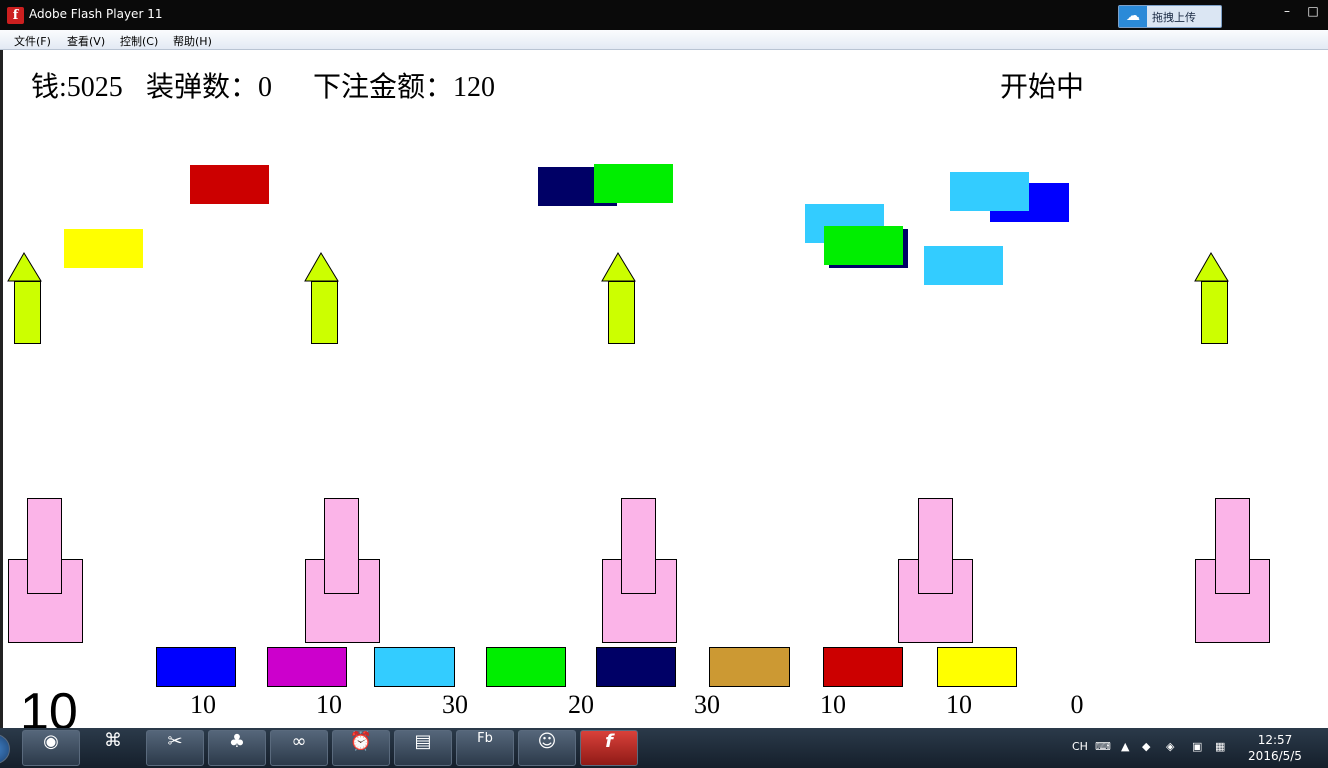 The width and height of the screenshot is (1328, 768). What do you see at coordinates (139, 41) in the screenshot?
I see `menu-control: 控制(C)` at bounding box center [139, 41].